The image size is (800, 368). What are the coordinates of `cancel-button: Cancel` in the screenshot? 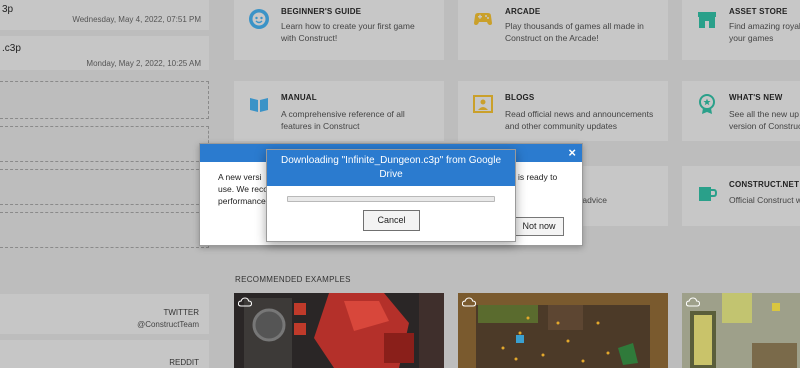 It's located at (391, 220).